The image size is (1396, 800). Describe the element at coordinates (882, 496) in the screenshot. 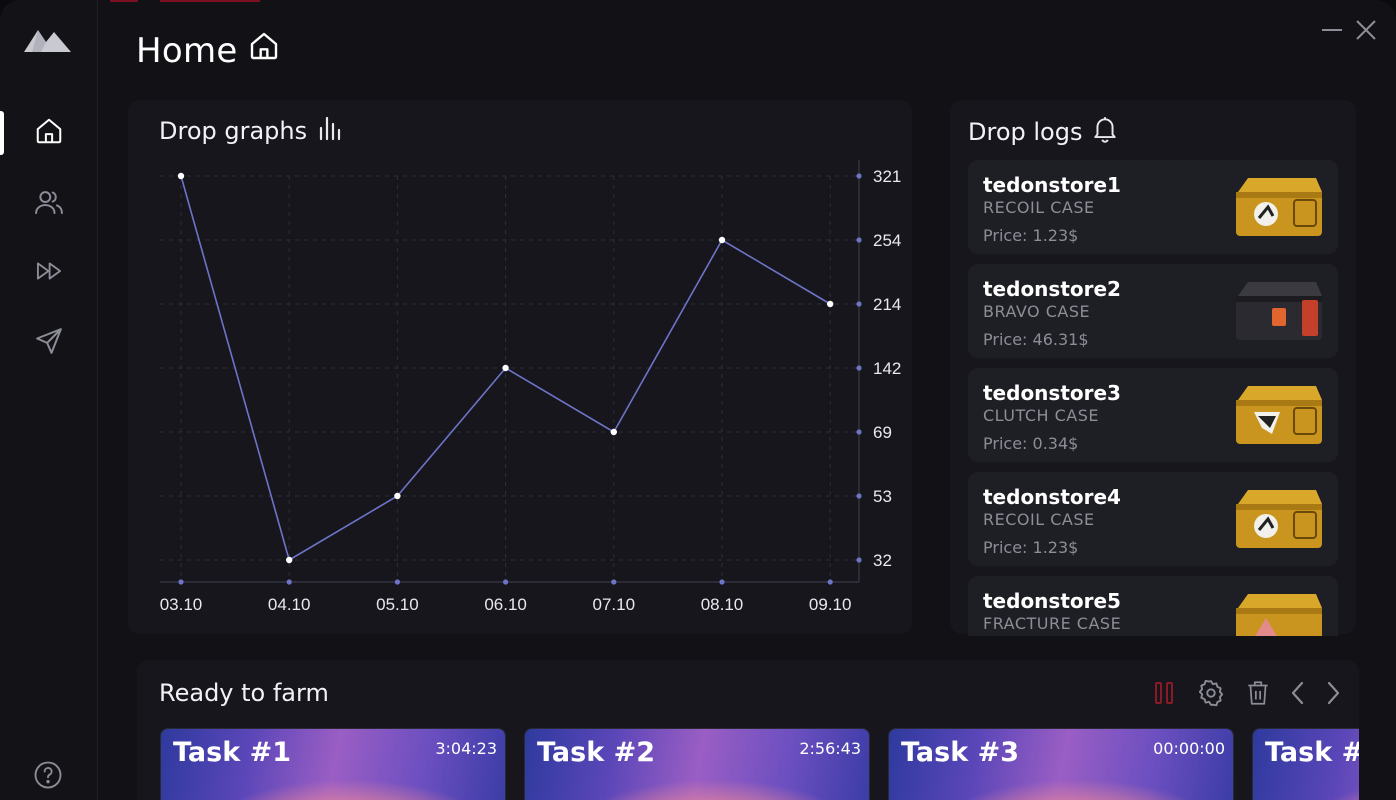

I see `y-tick-label: 53` at that location.